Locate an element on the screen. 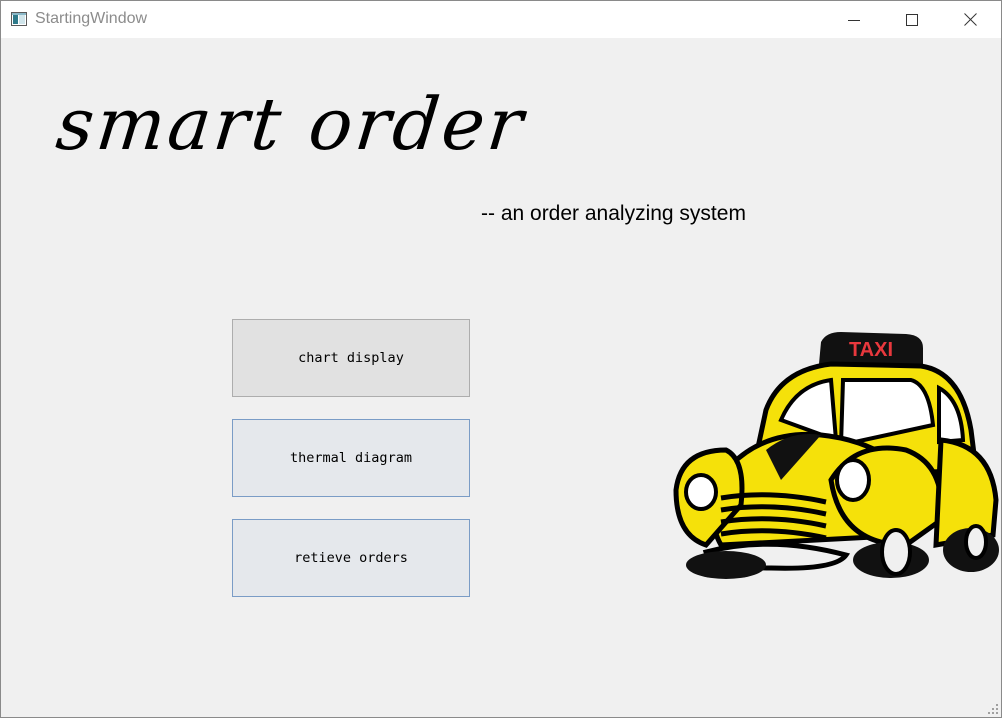 The image size is (1002, 718). taxi-illustration: TAXI is located at coordinates (836, 455).